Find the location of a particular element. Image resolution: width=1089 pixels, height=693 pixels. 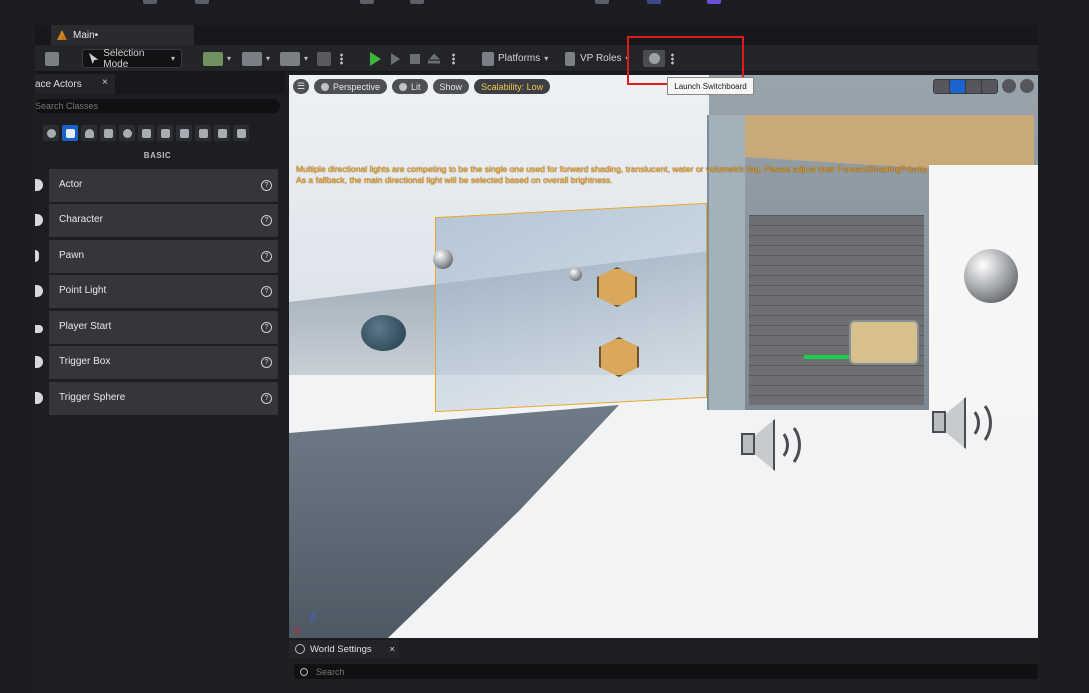

blueprints-button: ▾ is located at coordinates (256, 58).